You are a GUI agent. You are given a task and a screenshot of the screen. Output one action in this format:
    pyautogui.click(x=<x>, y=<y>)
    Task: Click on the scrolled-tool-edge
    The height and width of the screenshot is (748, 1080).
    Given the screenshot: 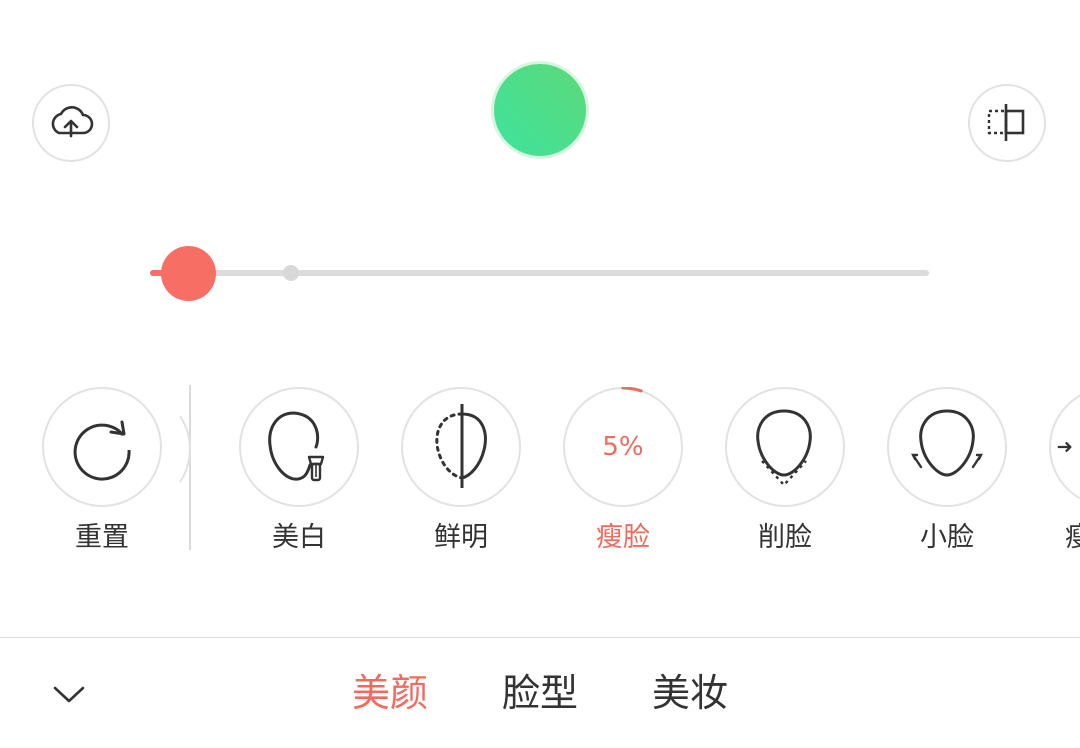 What is the action you would take?
    pyautogui.click(x=185, y=449)
    